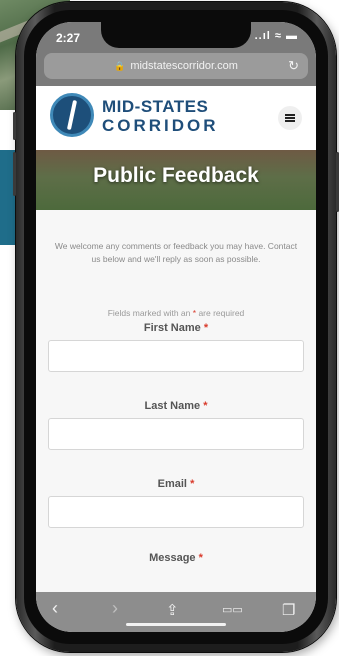 This screenshot has width=339, height=656. What do you see at coordinates (160, 126) in the screenshot?
I see `site-logo-line2: CORRIDOR` at bounding box center [160, 126].